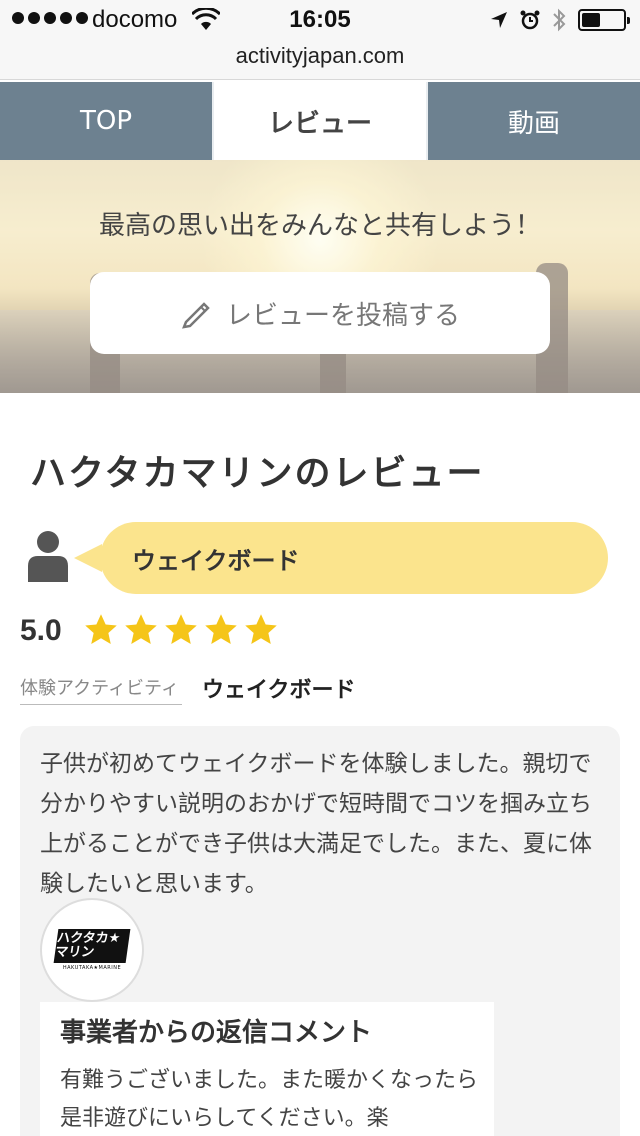 The width and height of the screenshot is (640, 1136). What do you see at coordinates (216, 1033) in the screenshot?
I see `reply-title: 事業者からの返信コメント` at bounding box center [216, 1033].